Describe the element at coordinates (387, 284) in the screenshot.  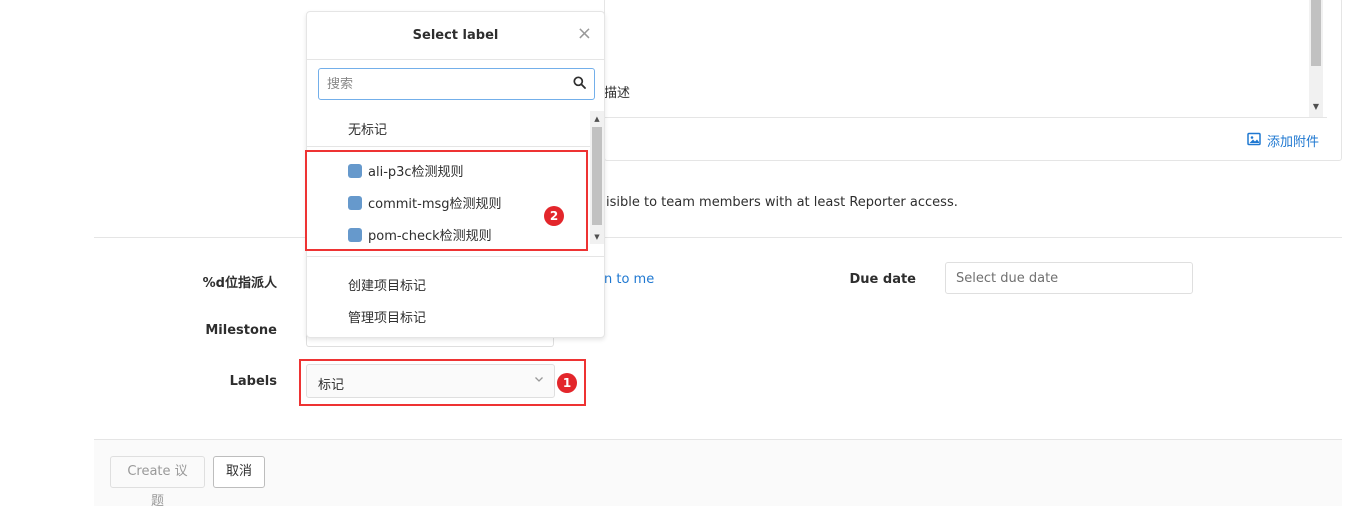
I see `create-project-label-link: 创建项目标记` at that location.